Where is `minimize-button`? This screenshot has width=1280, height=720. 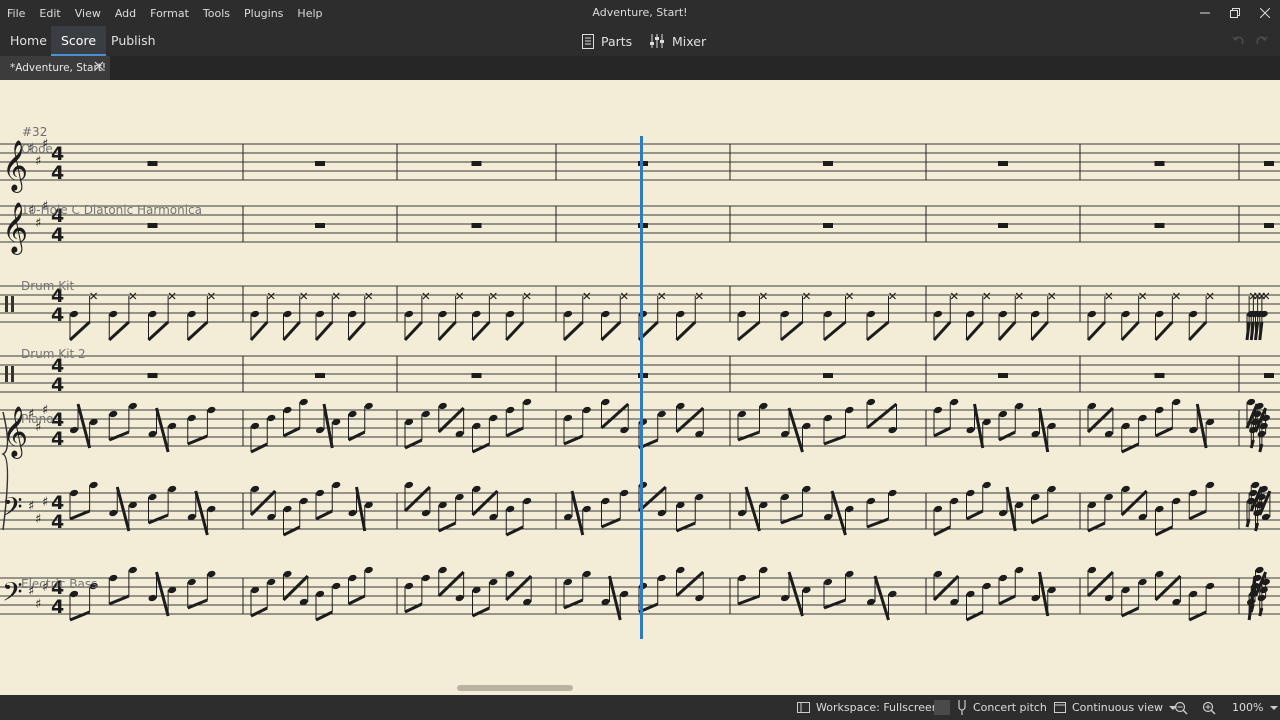 minimize-button is located at coordinates (1205, 13).